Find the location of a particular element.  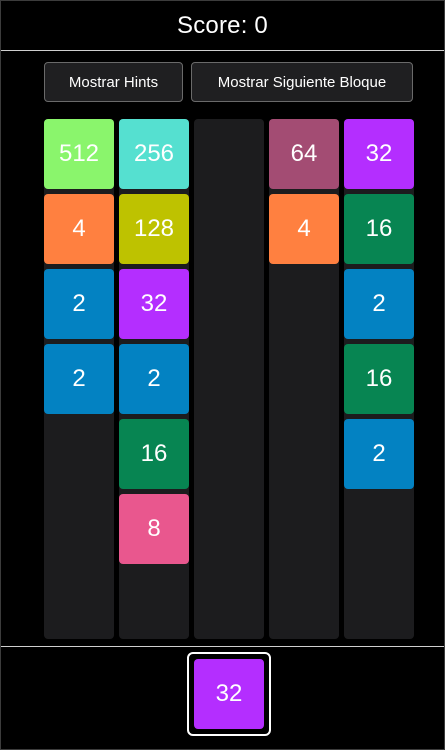

tile: 256 is located at coordinates (154, 154).